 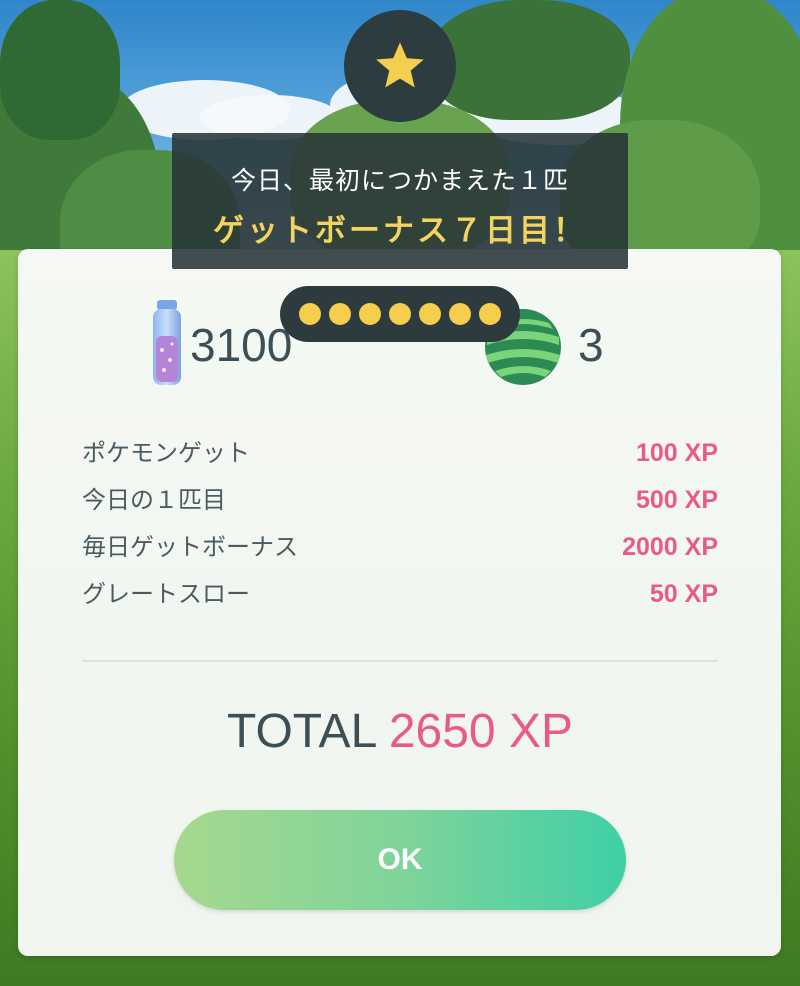 I want to click on xp-row: 毎日ゲットボーナス 2000 XP, so click(x=400, y=547).